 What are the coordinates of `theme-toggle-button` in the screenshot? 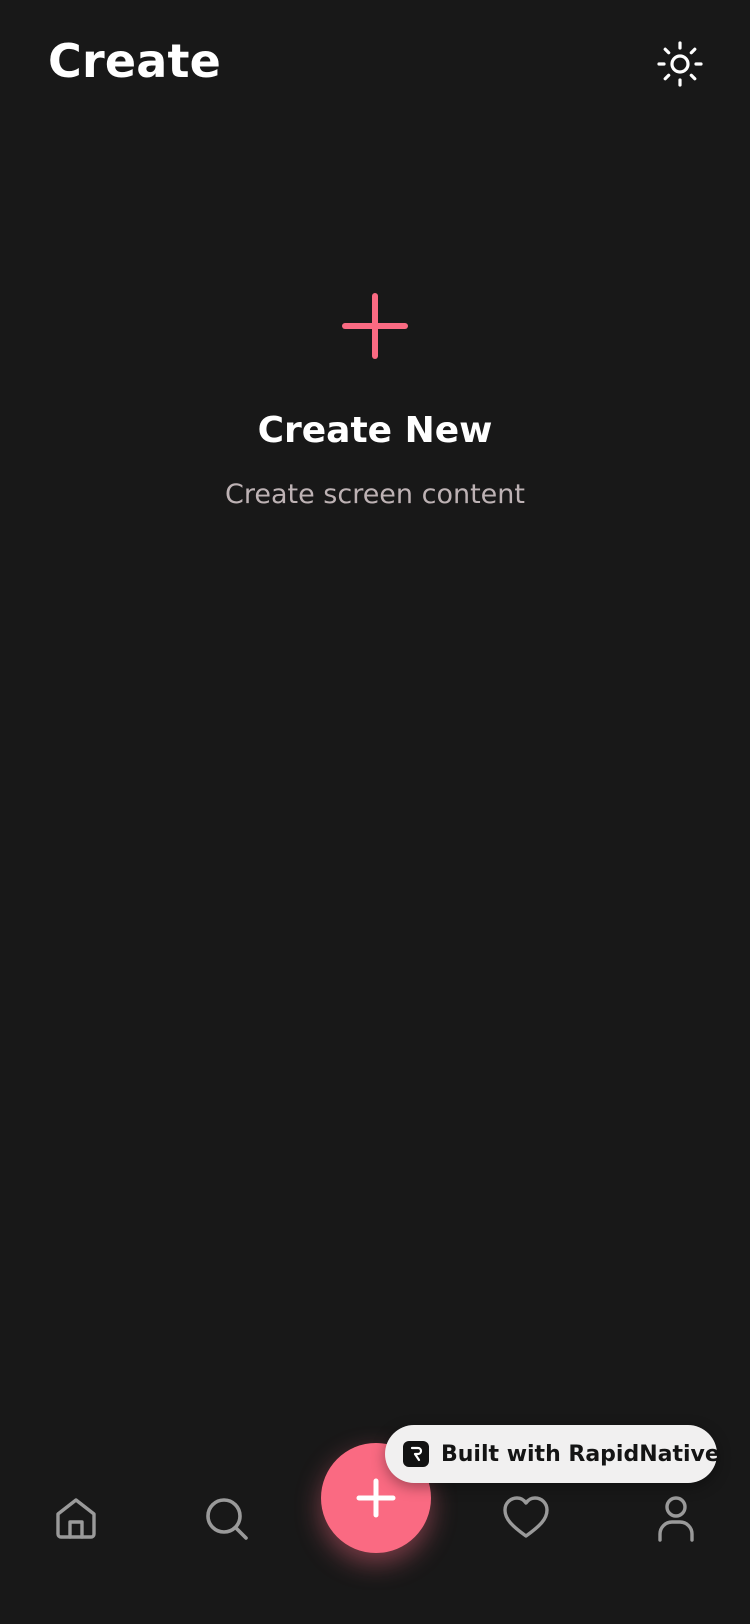 It's located at (680, 64).